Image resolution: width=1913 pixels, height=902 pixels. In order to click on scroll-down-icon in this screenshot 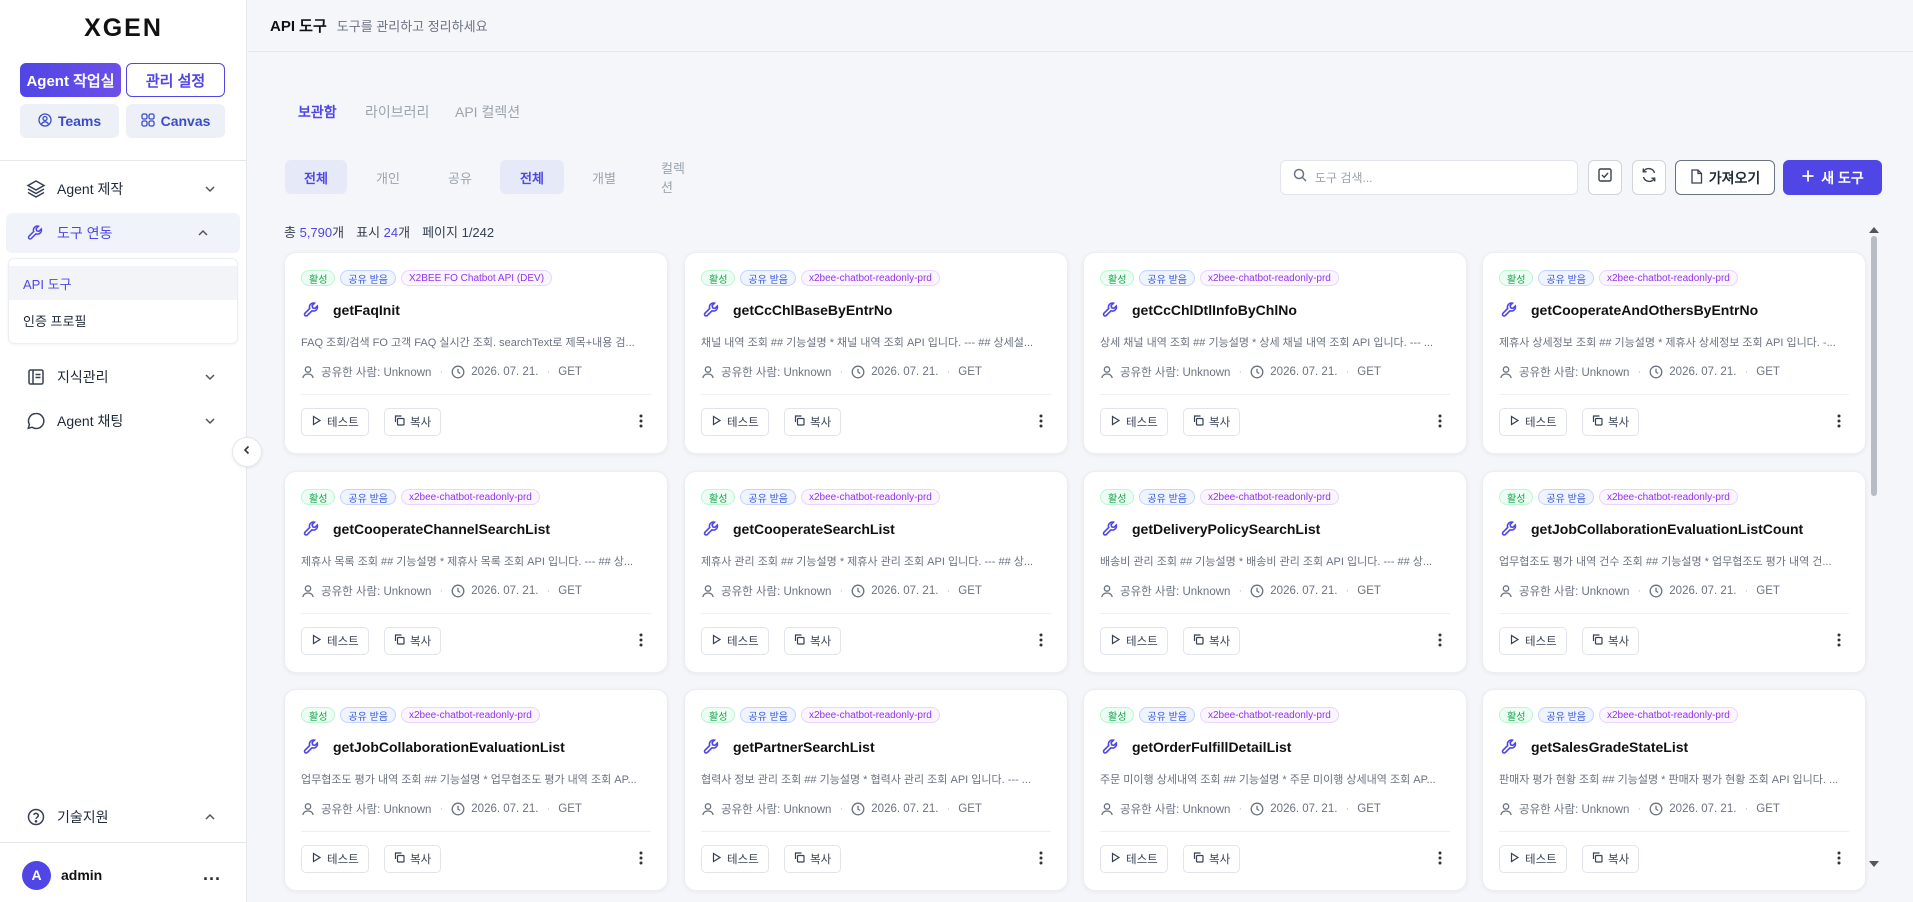, I will do `click(1874, 865)`.